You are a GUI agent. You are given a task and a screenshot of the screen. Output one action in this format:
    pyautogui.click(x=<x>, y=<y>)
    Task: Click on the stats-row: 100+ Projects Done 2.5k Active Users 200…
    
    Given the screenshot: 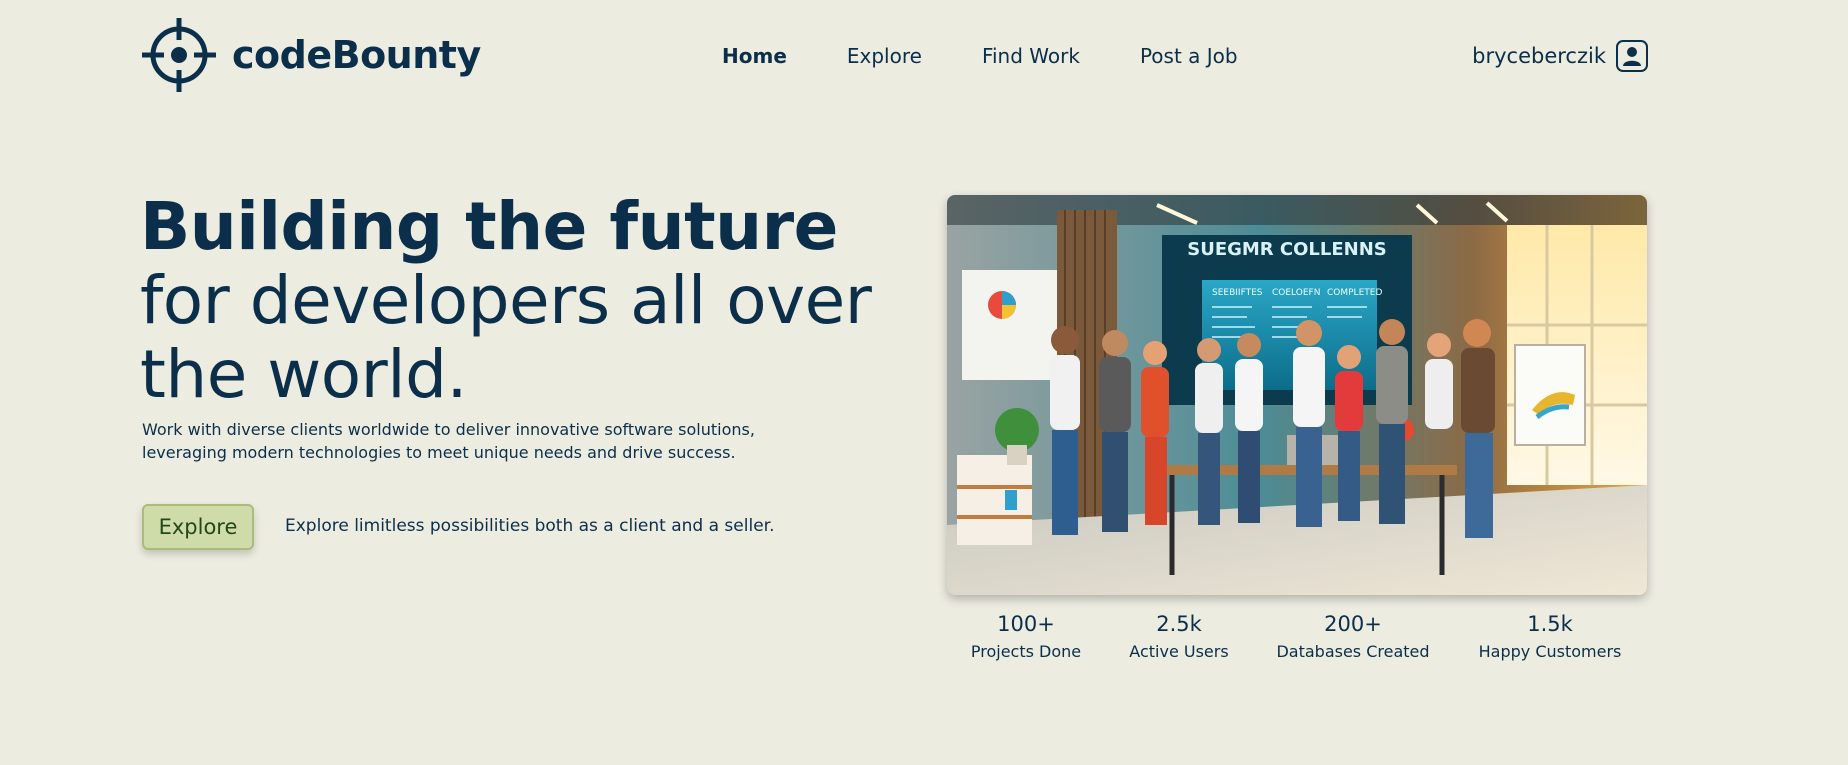 What is the action you would take?
    pyautogui.click(x=1297, y=642)
    